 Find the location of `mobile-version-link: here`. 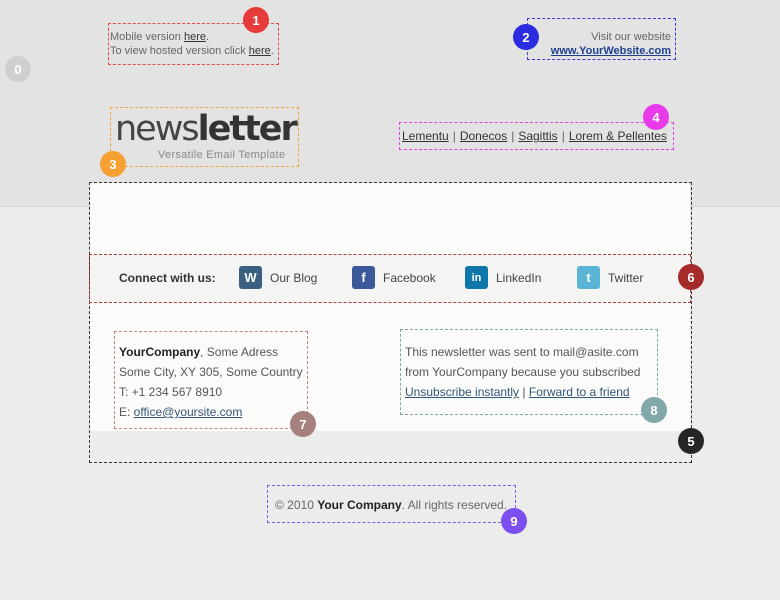

mobile-version-link: here is located at coordinates (195, 37).